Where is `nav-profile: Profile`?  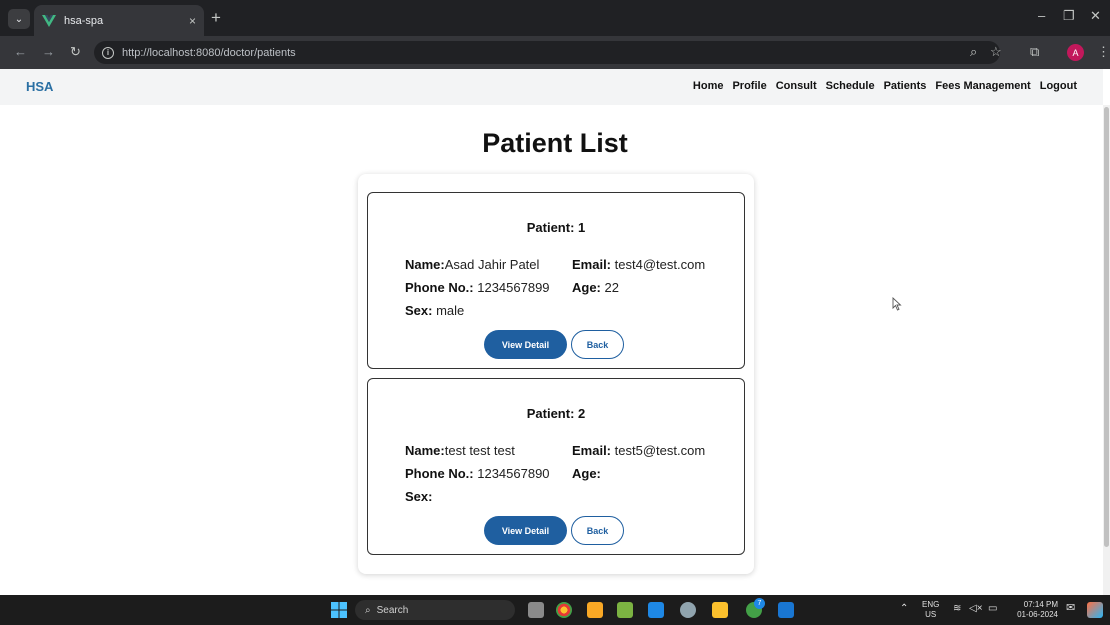
nav-profile: Profile is located at coordinates (749, 86).